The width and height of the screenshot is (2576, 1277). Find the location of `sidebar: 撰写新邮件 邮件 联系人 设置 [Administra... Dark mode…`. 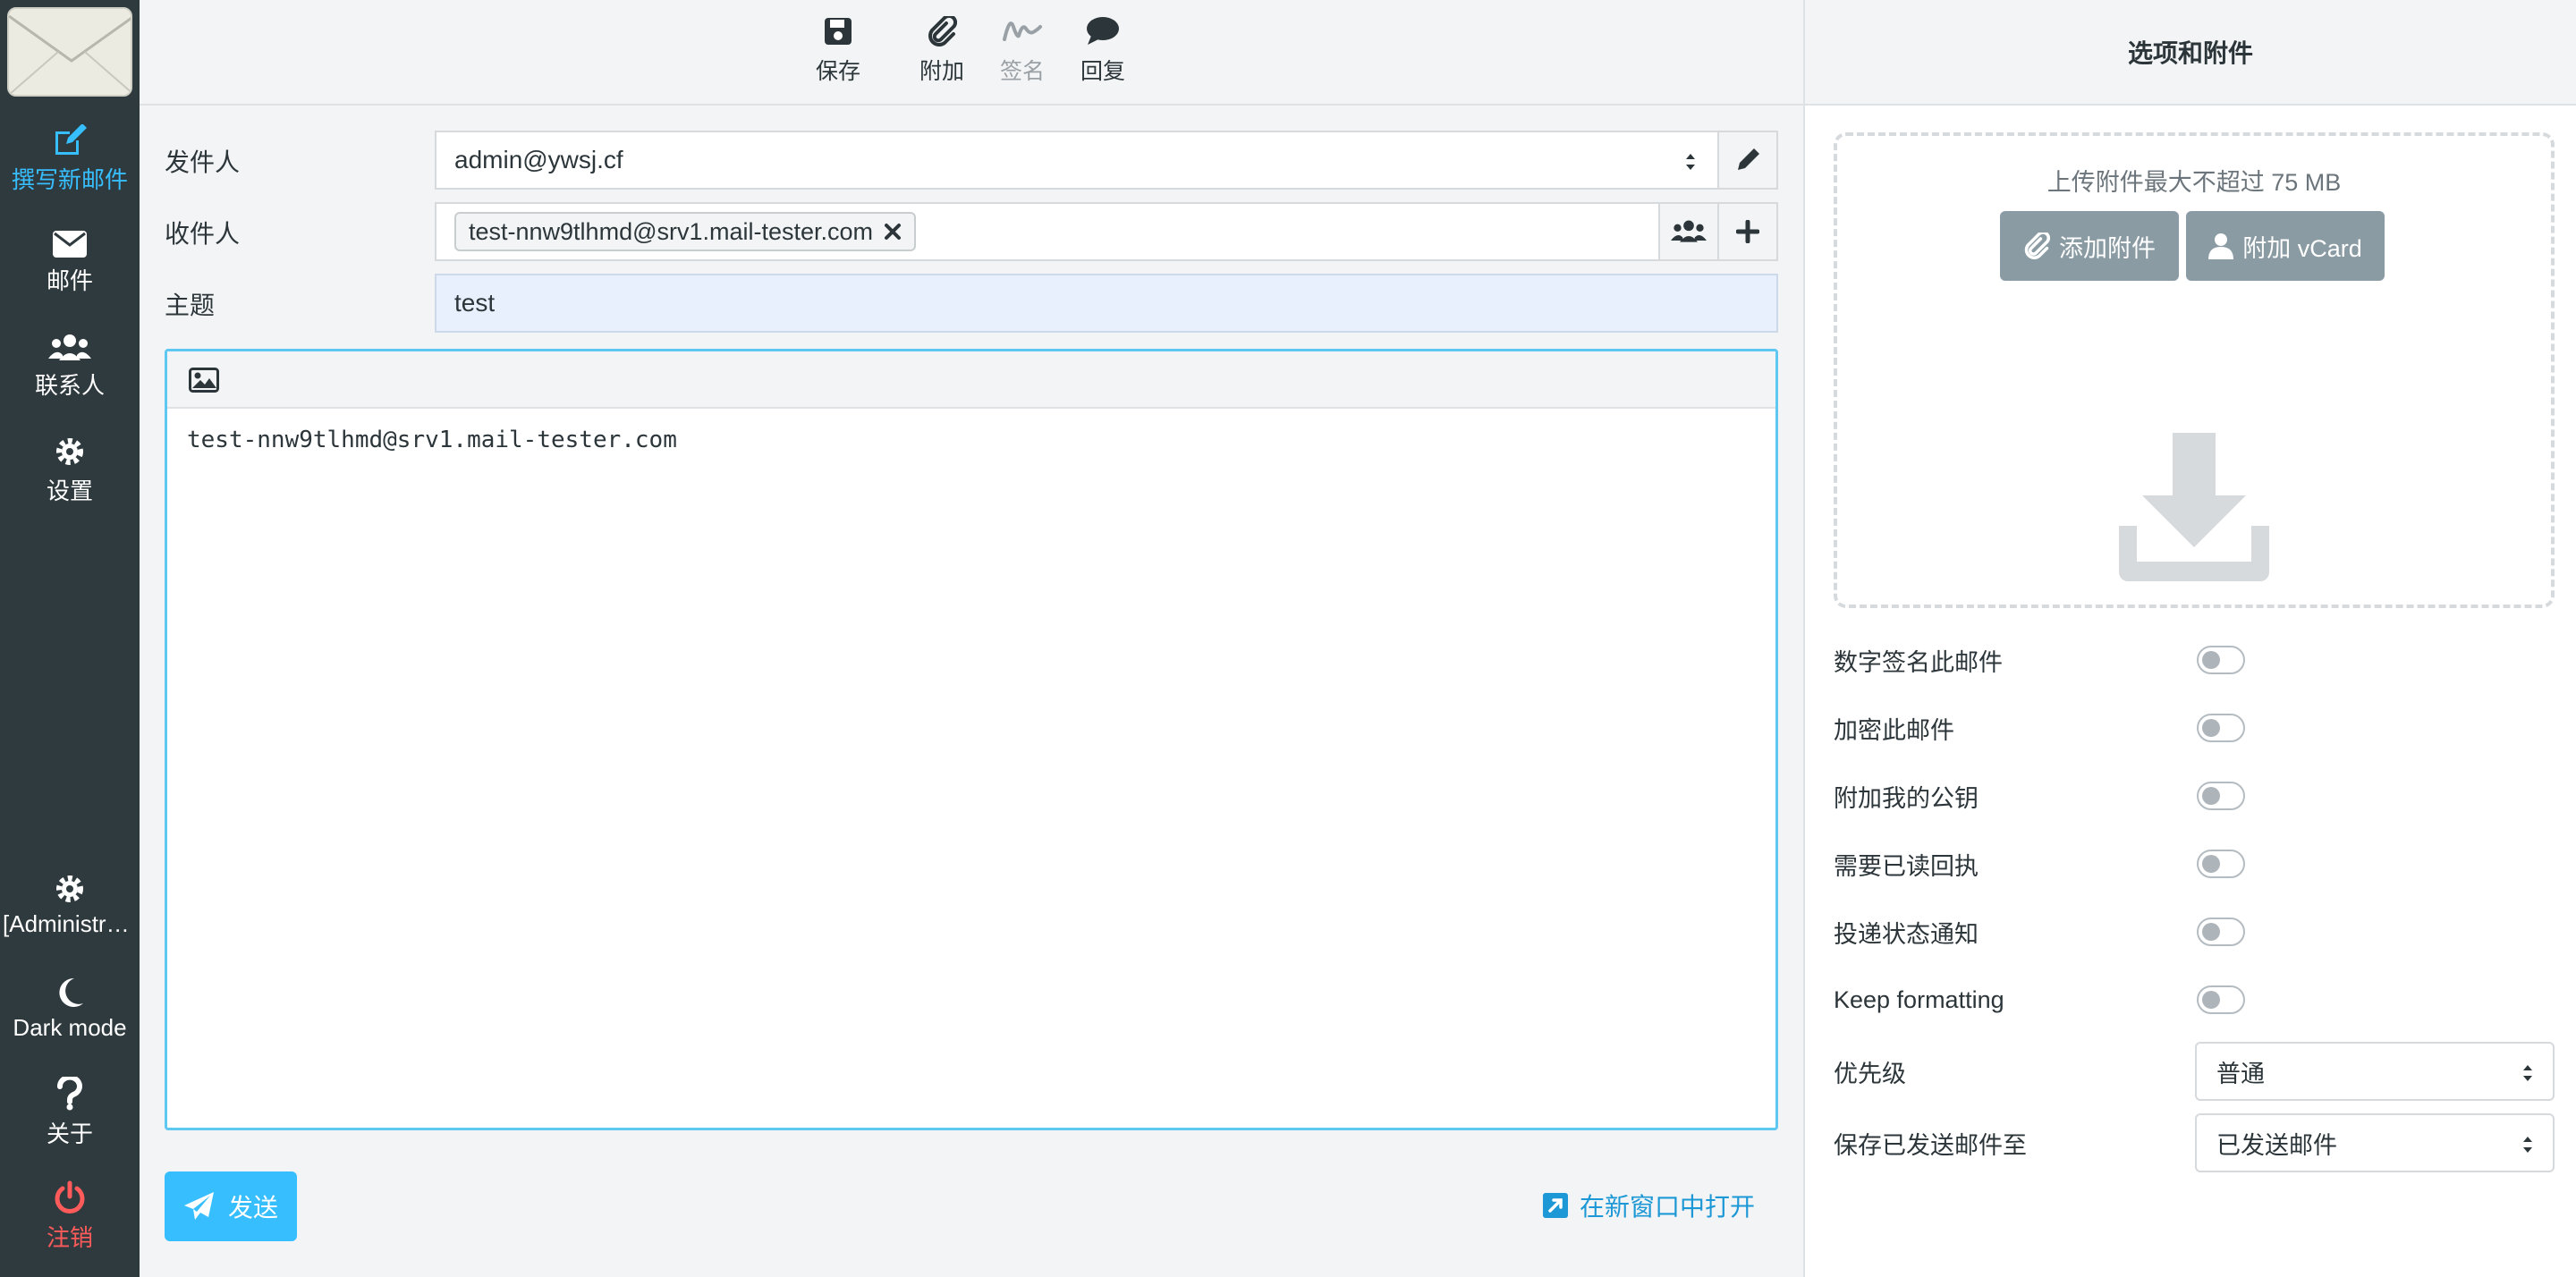

sidebar: 撰写新邮件 邮件 联系人 设置 [Administra... Dark mode… is located at coordinates (70, 638).